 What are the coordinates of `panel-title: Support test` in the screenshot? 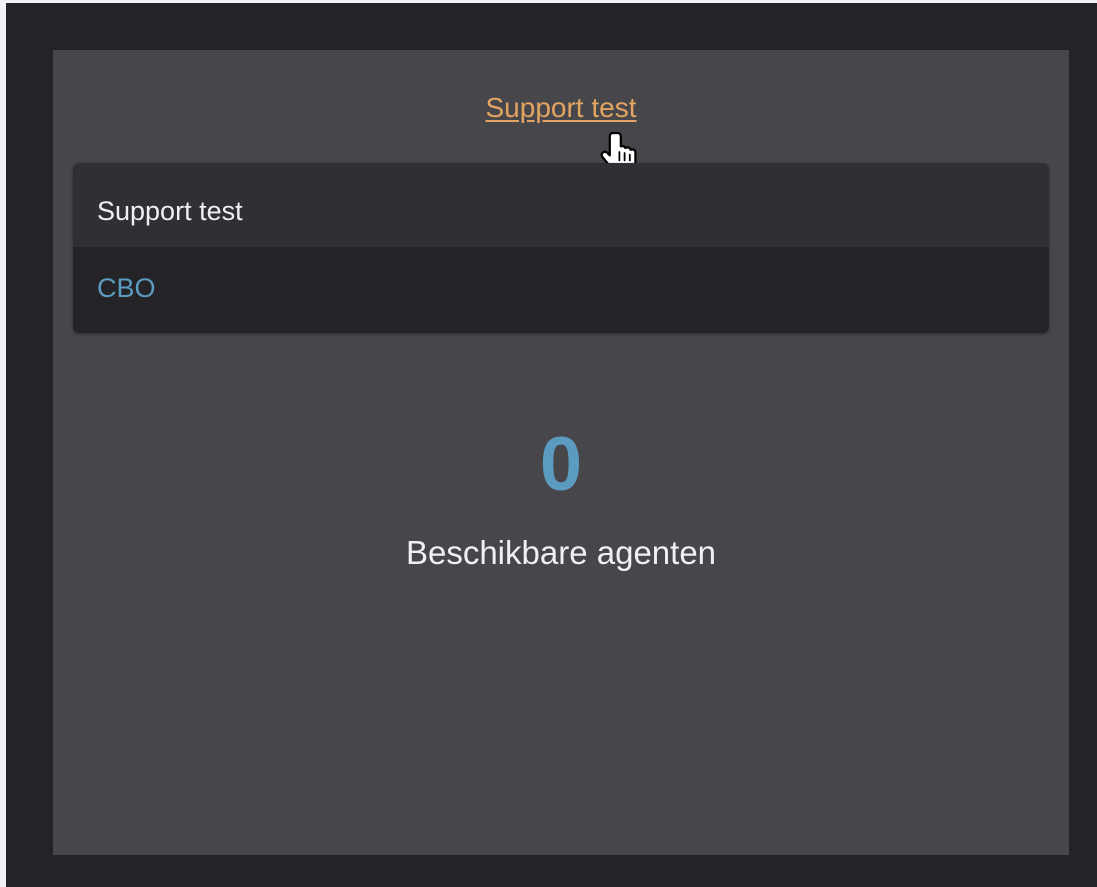 It's located at (561, 108).